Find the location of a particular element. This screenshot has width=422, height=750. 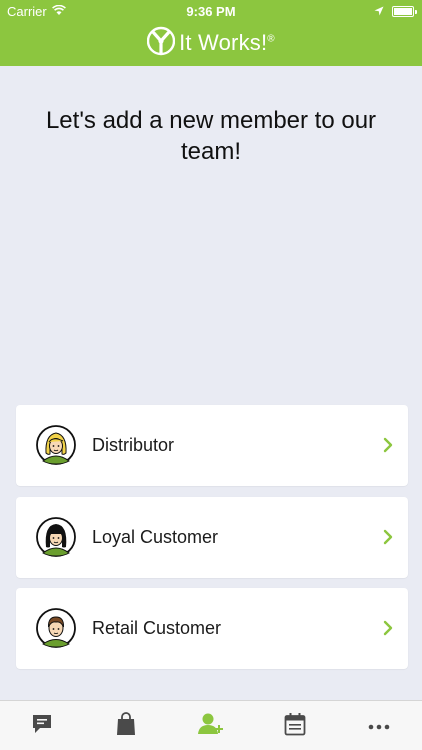

status-right is located at coordinates (395, 11).